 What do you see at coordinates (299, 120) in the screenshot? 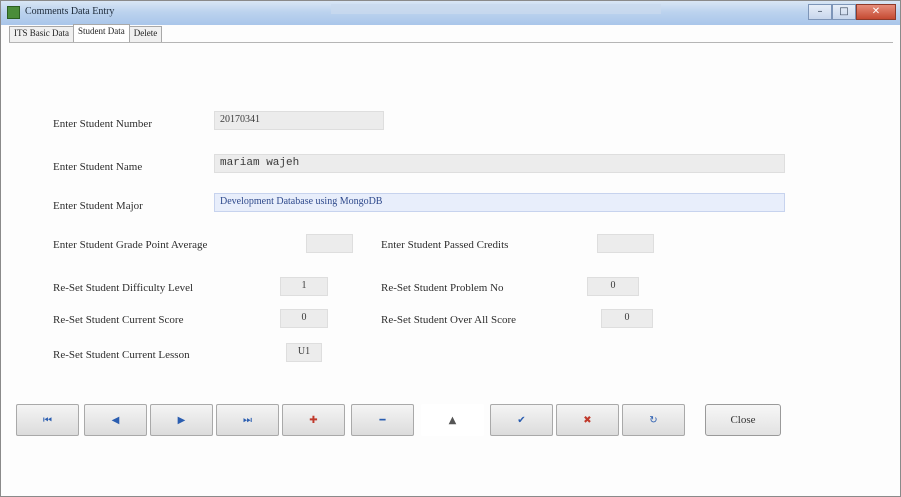
I see `student-number-input: 20170341` at bounding box center [299, 120].